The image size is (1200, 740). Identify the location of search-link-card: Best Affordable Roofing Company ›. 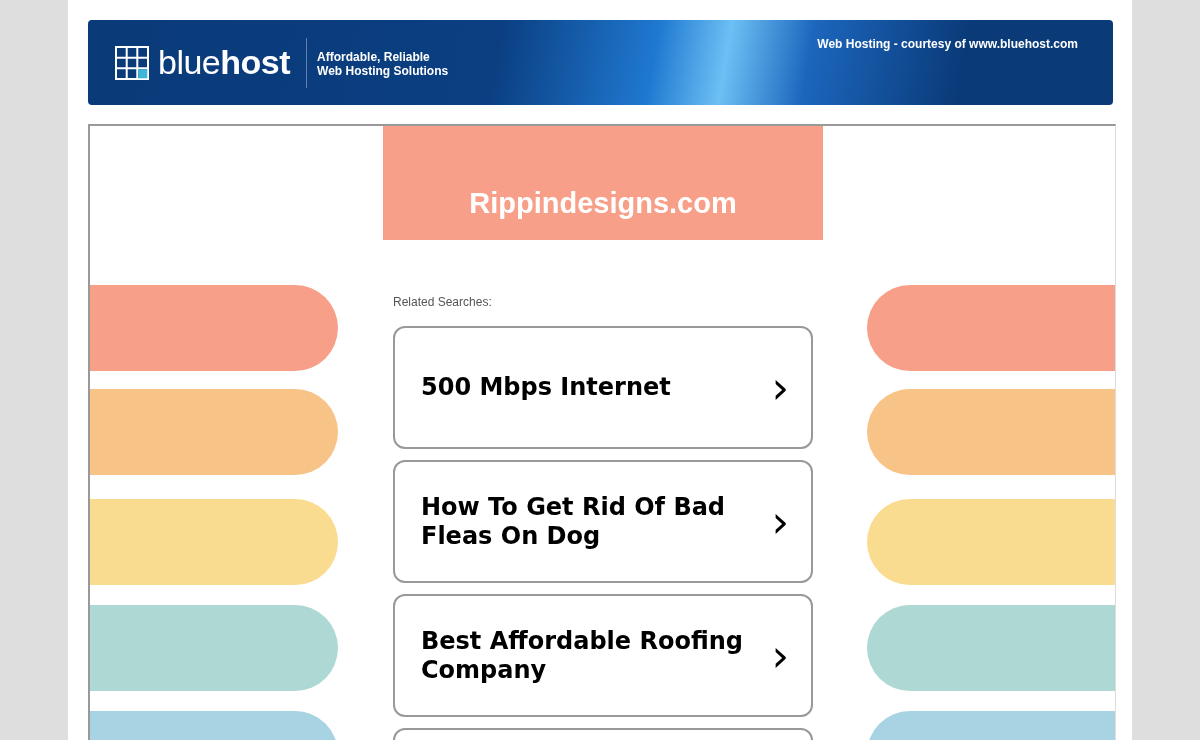
(603, 655).